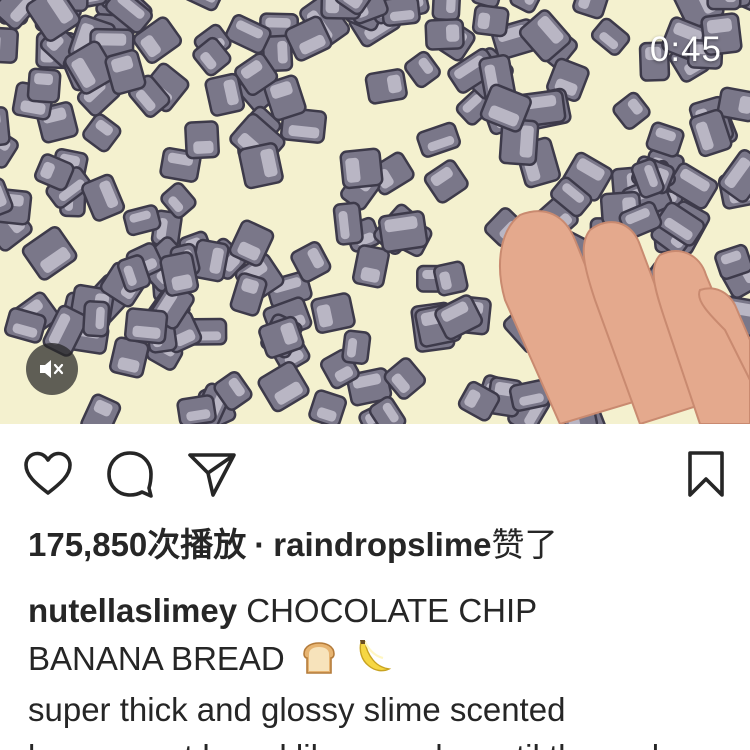 The image size is (750, 750). Describe the element at coordinates (137, 544) in the screenshot. I see `view-count: 175,850次播放` at that location.